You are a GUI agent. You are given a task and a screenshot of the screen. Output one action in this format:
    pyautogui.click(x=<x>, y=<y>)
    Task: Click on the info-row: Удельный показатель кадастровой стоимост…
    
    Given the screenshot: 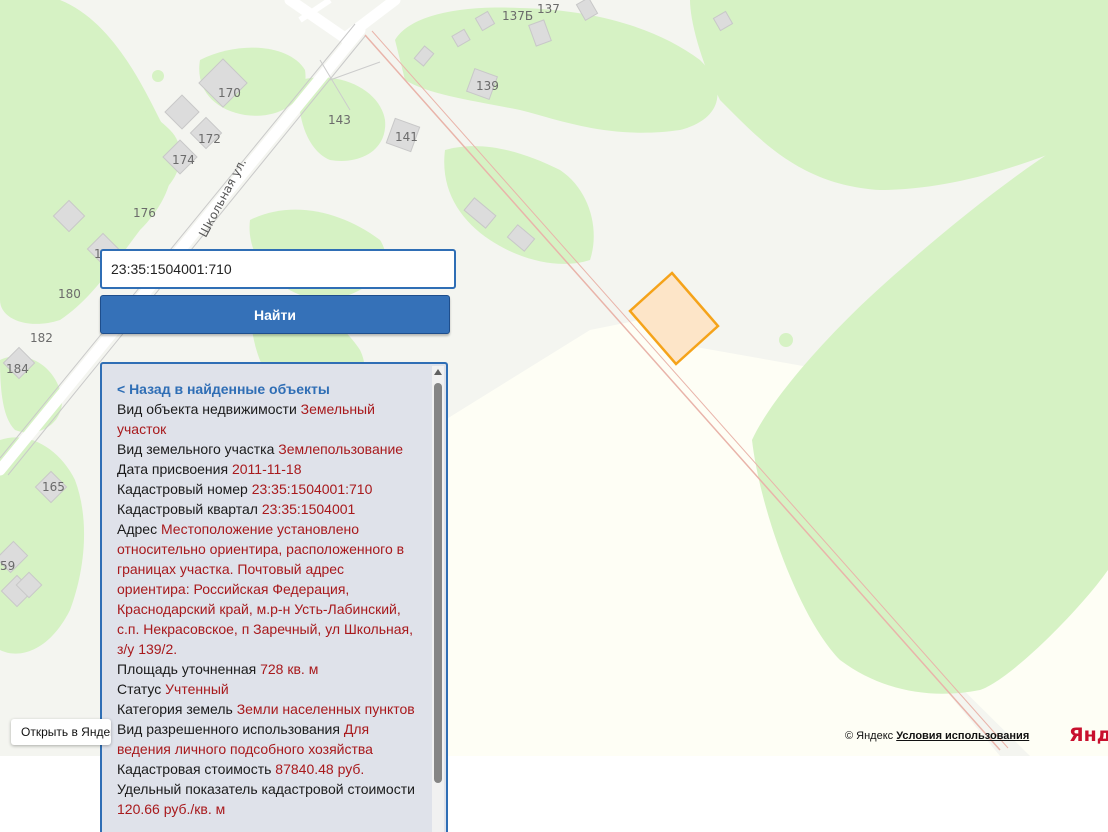 What is the action you would take?
    pyautogui.click(x=267, y=799)
    